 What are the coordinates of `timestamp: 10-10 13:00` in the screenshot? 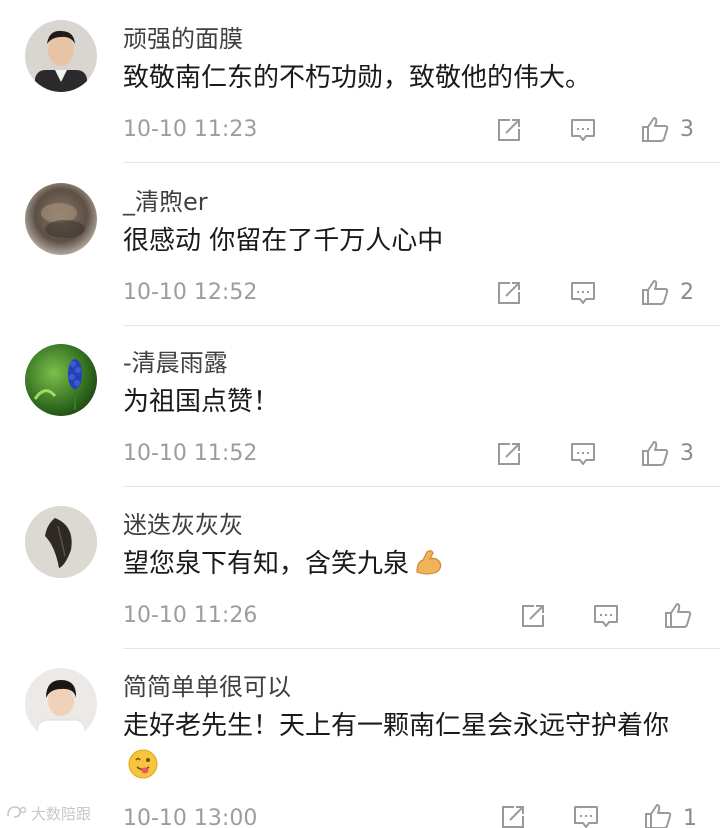 It's located at (190, 817).